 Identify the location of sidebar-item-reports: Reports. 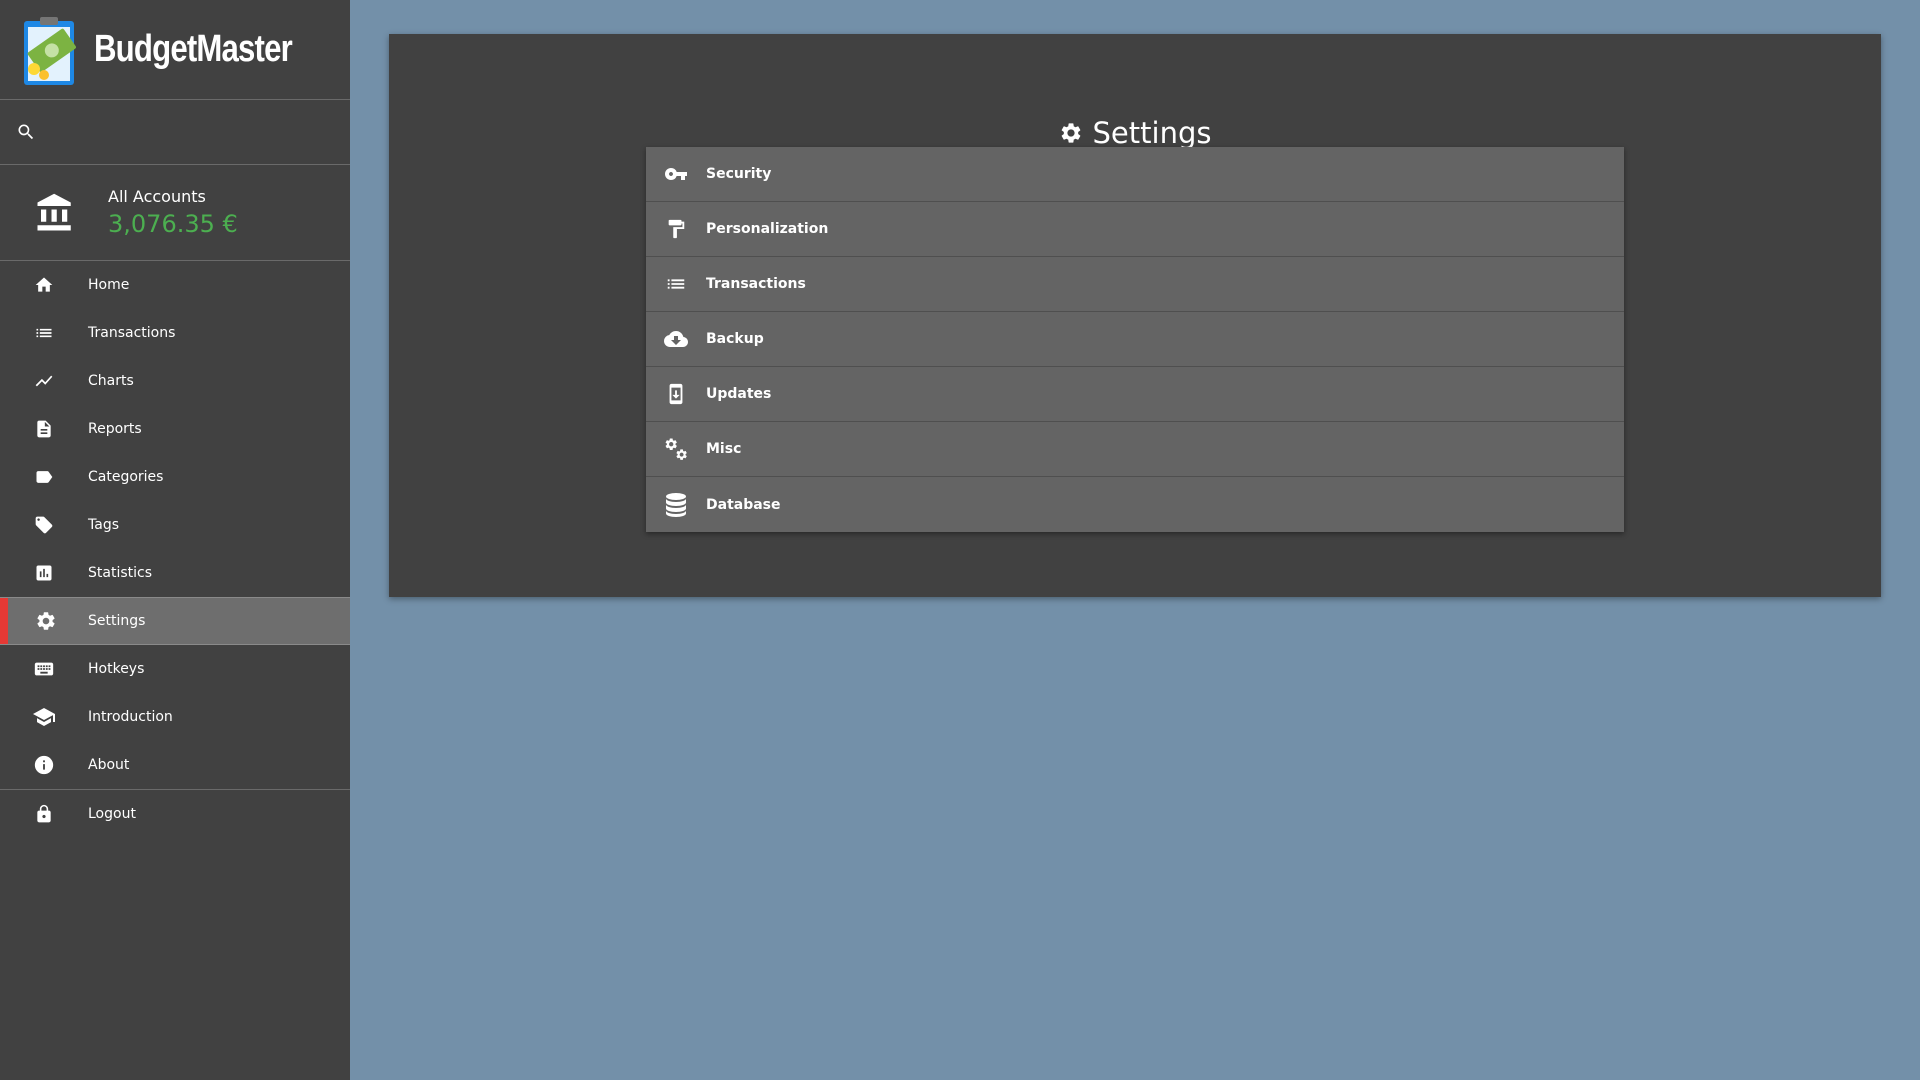
(175, 429).